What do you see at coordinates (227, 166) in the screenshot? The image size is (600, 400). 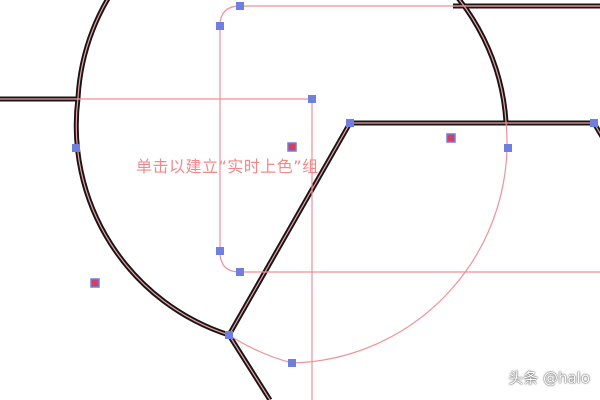 I see `live-paint-hint-tooltip: 单击以建立“实时上色”组` at bounding box center [227, 166].